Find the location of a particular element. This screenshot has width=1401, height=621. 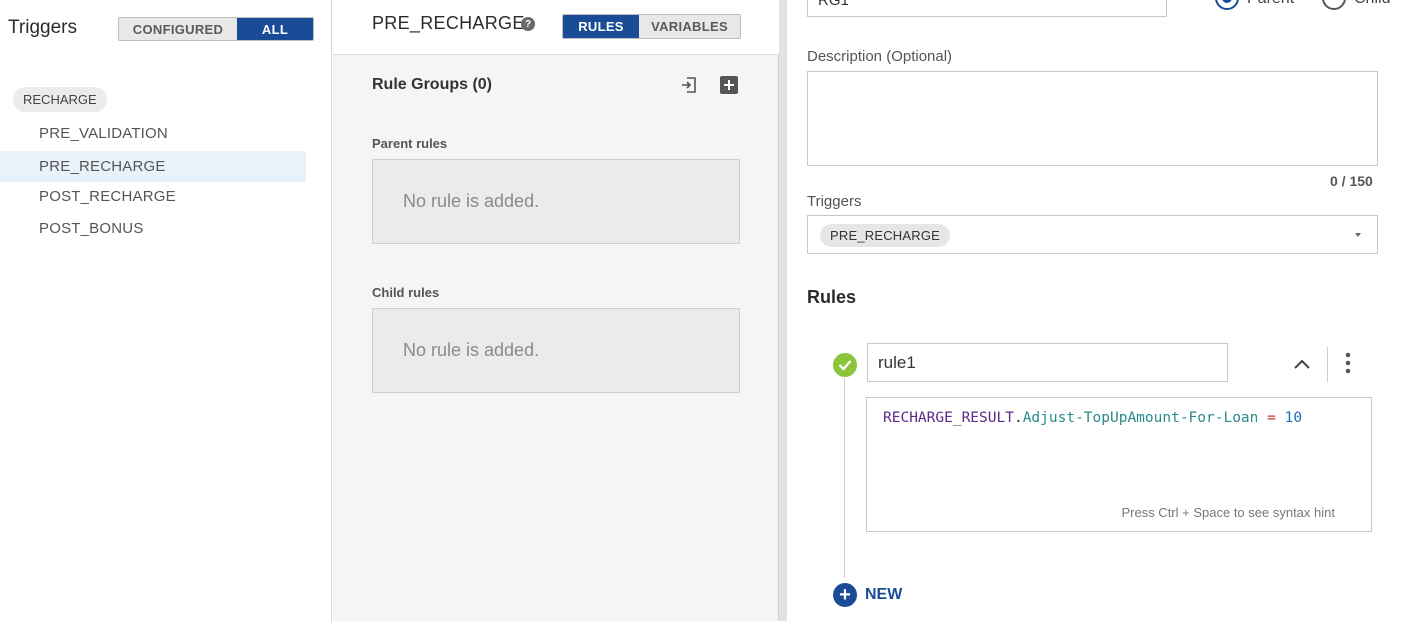

tab-rules: RULES is located at coordinates (601, 26).